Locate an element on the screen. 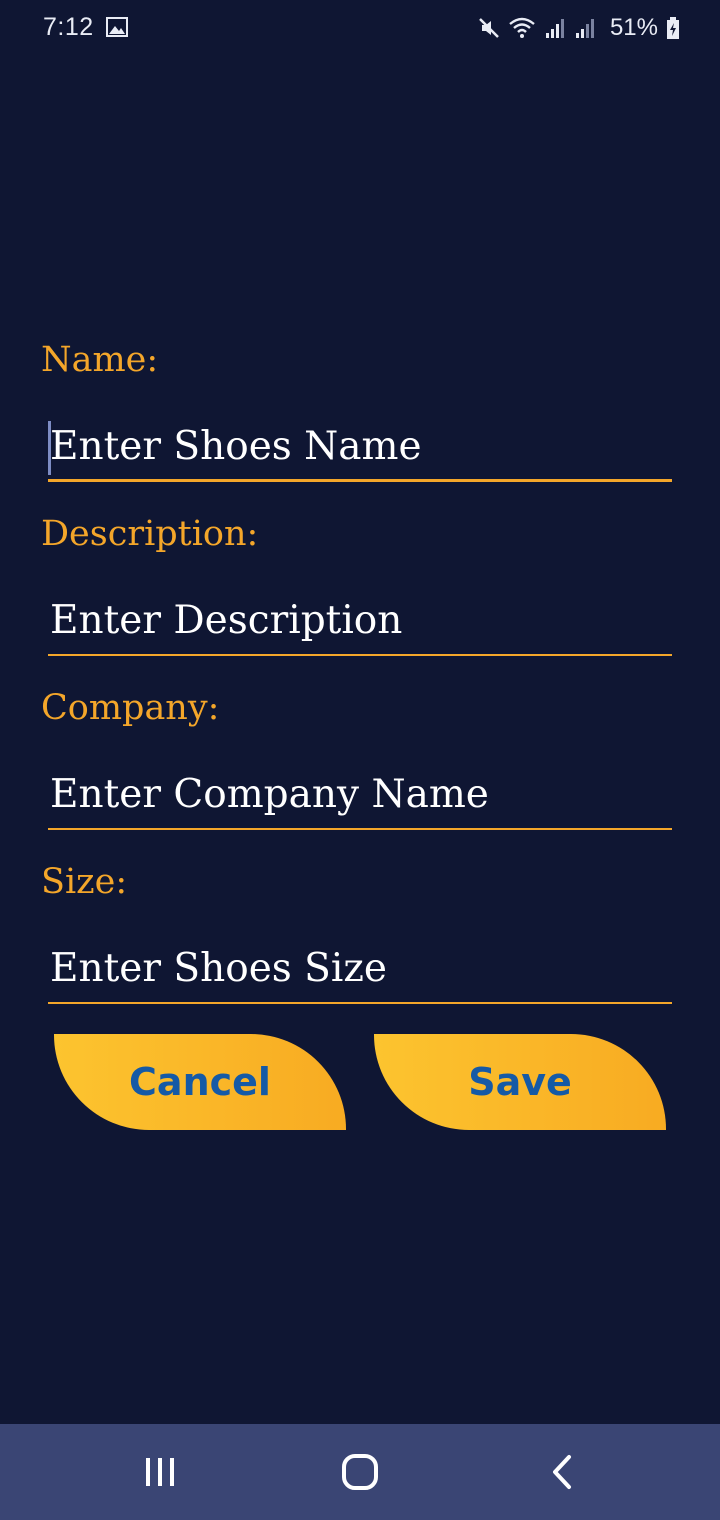 The width and height of the screenshot is (720, 1520). size-input: Enter Shoes Size is located at coordinates (360, 969).